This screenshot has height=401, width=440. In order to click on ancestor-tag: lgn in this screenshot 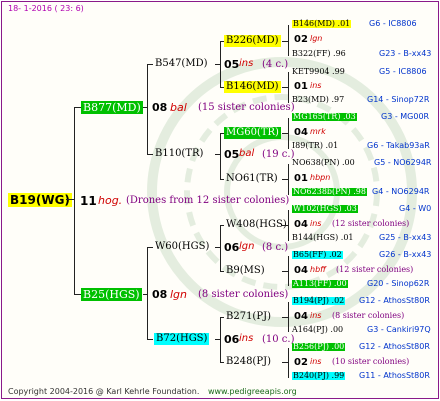, I will do `click(316, 38)`.